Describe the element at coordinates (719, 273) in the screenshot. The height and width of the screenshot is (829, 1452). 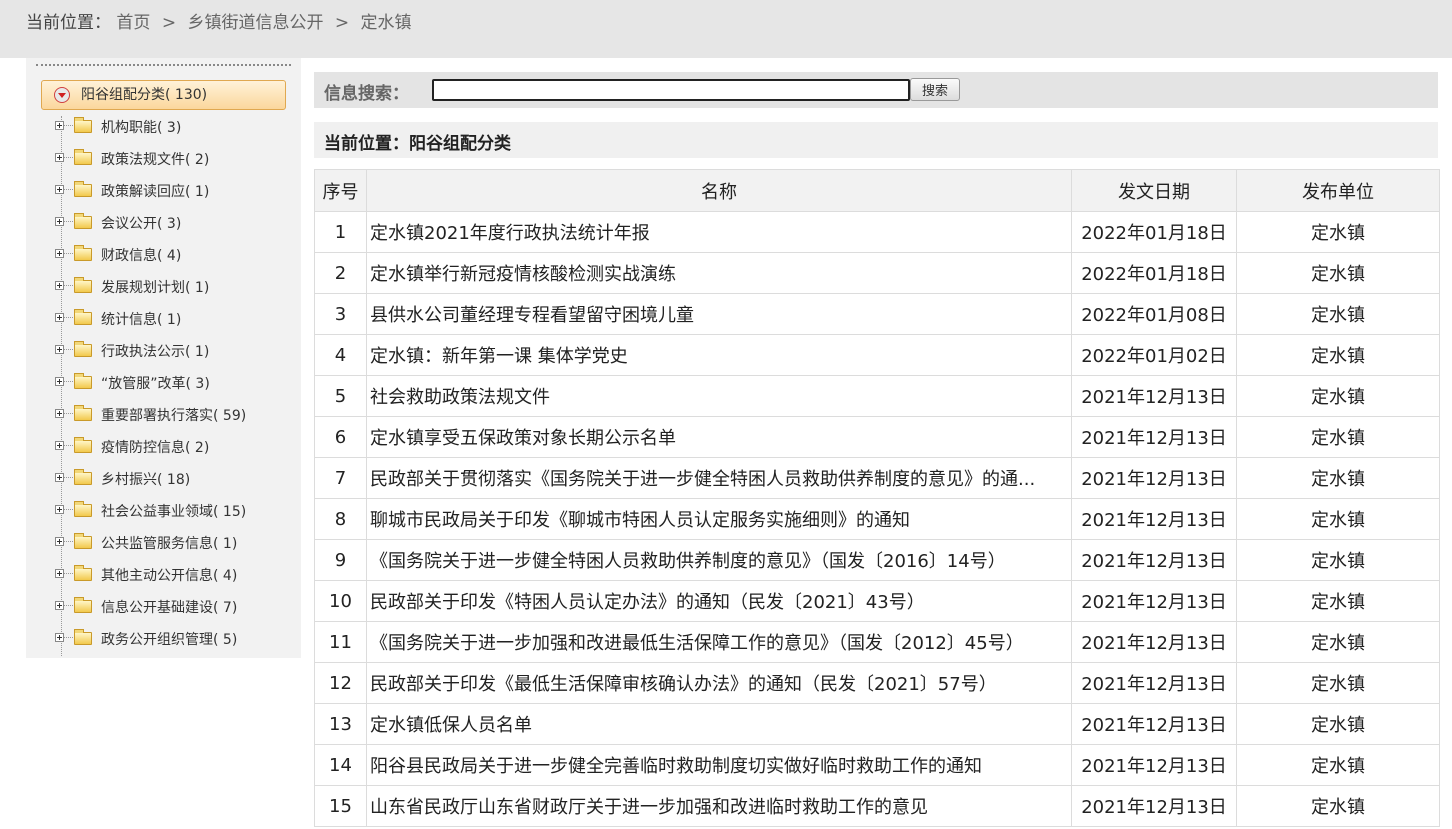
I see `document-title-link: 定水镇举行新冠疫情核酸检测实战演练` at that location.